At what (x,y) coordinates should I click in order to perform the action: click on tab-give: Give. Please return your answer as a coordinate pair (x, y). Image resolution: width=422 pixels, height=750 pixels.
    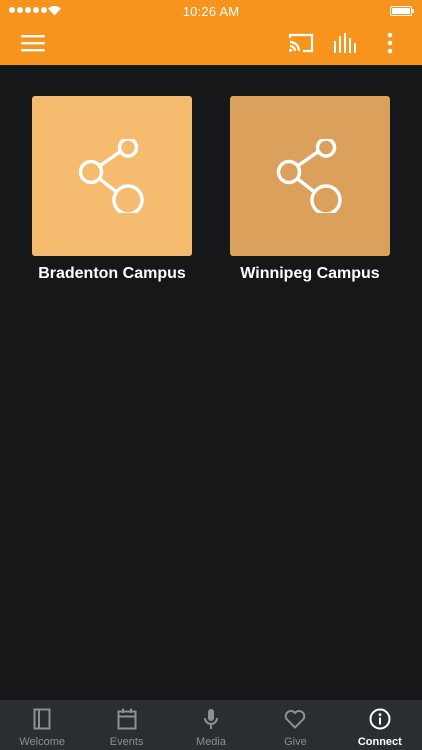
    Looking at the image, I should click on (295, 725).